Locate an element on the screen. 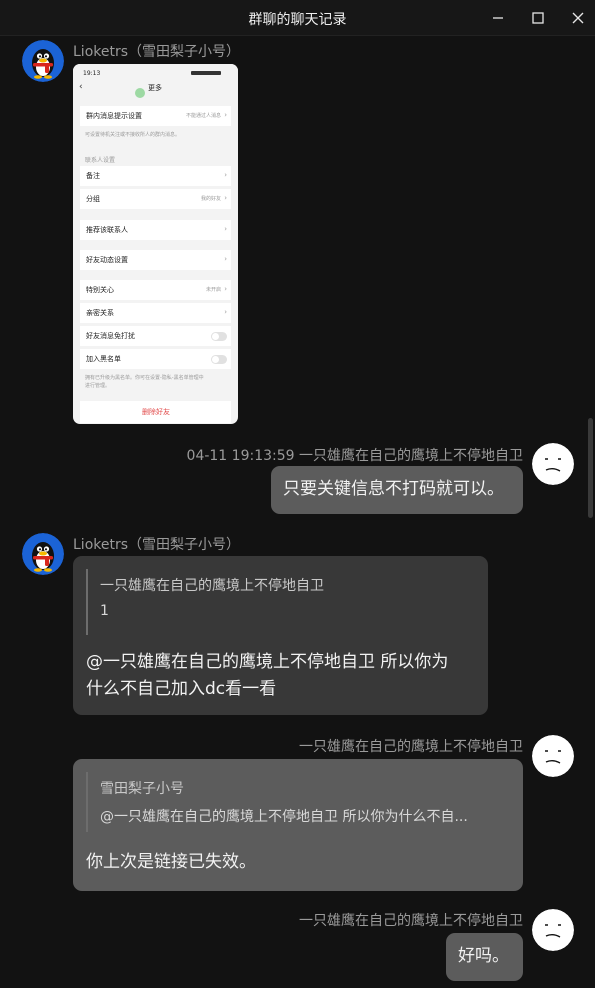 This screenshot has height=988, width=595. settings-row: 推荐该联系人 › is located at coordinates (155, 230).